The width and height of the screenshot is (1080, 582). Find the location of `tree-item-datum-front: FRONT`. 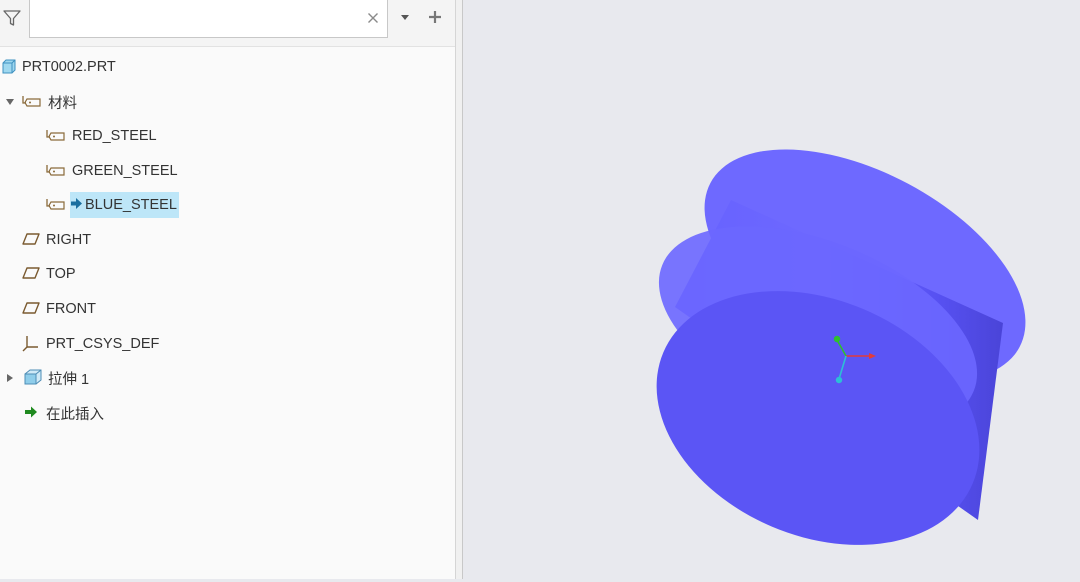

tree-item-datum-front: FRONT is located at coordinates (59, 309).